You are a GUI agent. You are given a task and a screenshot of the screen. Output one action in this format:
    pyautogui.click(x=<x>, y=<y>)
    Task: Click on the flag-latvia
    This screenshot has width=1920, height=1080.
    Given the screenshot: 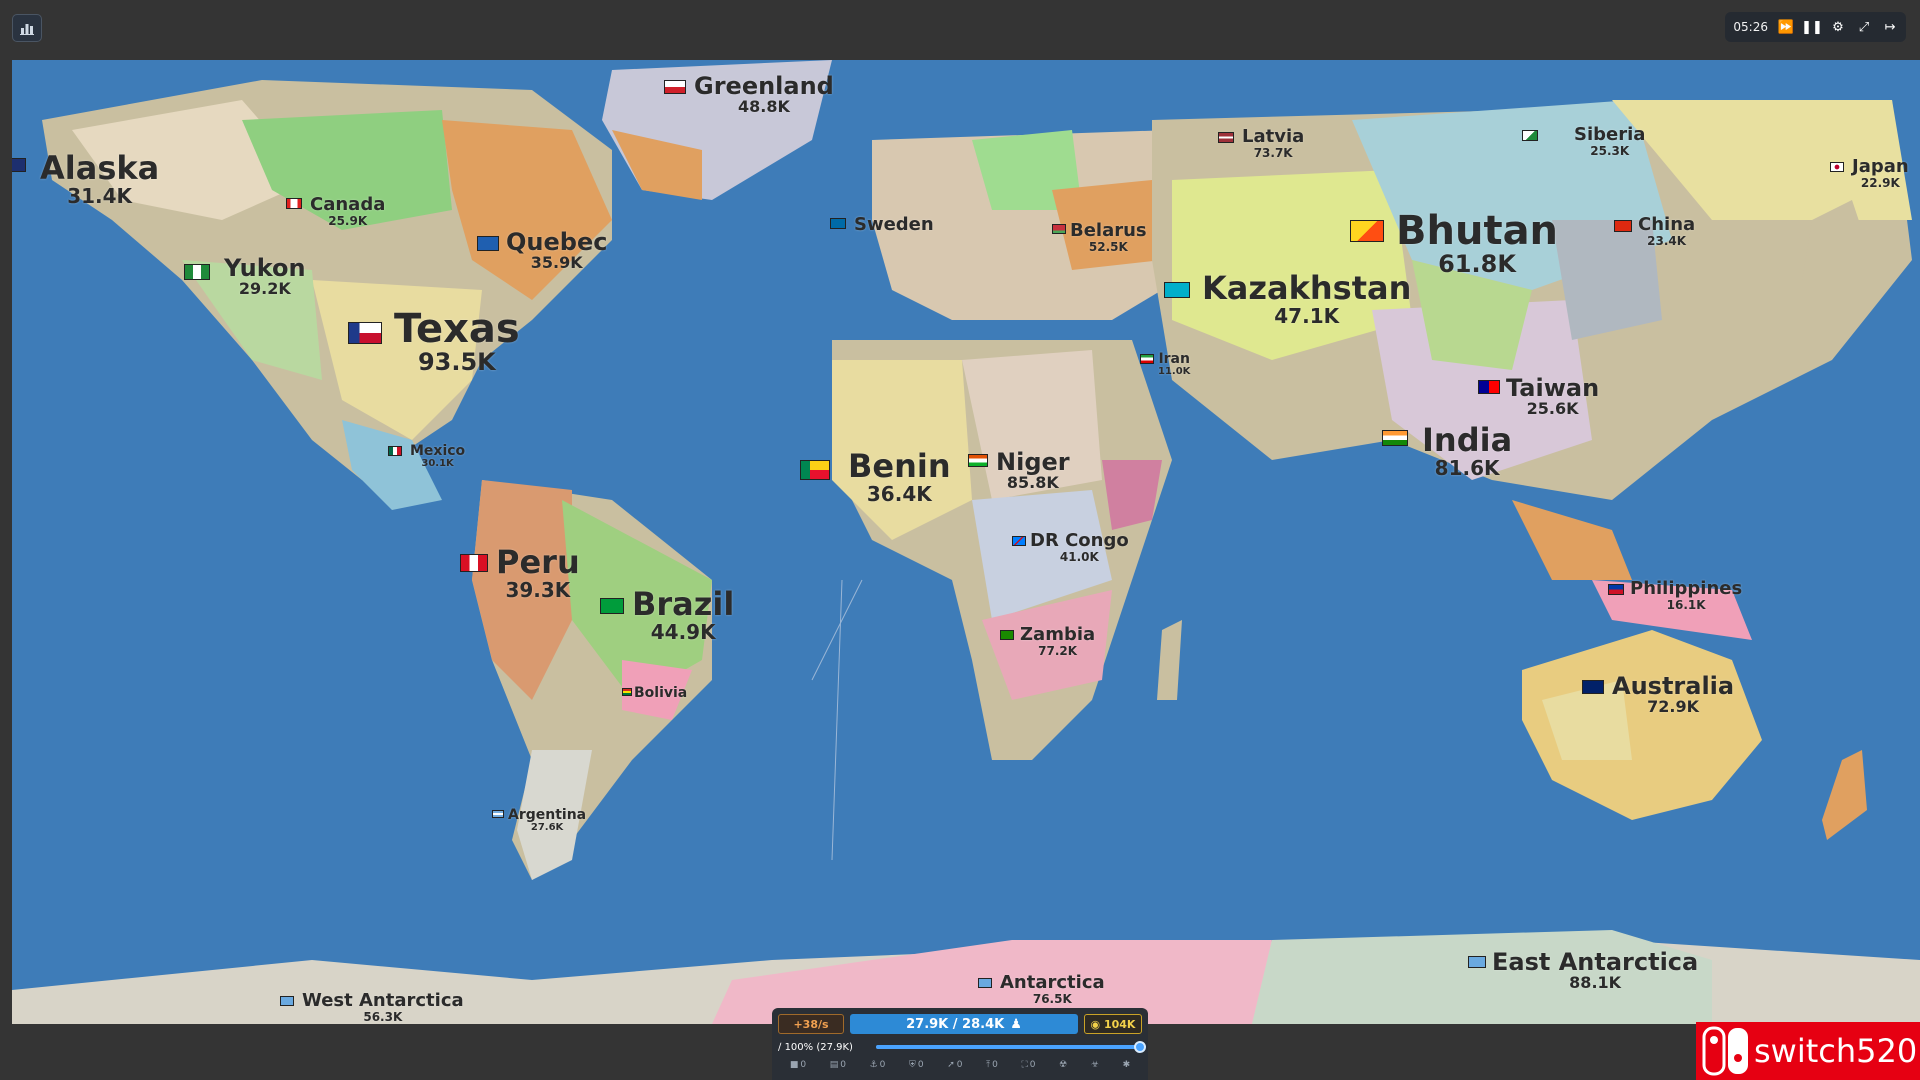 What is the action you would take?
    pyautogui.click(x=1226, y=137)
    